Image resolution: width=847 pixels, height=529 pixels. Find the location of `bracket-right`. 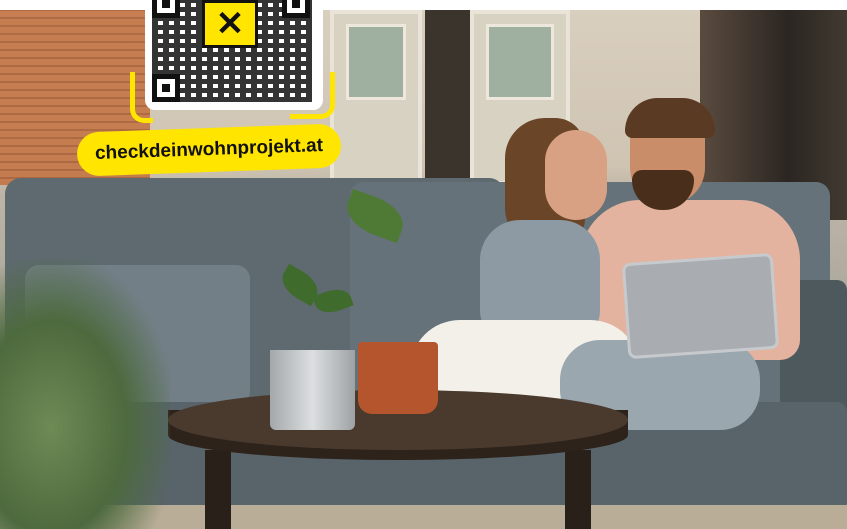

bracket-right is located at coordinates (312, 95).